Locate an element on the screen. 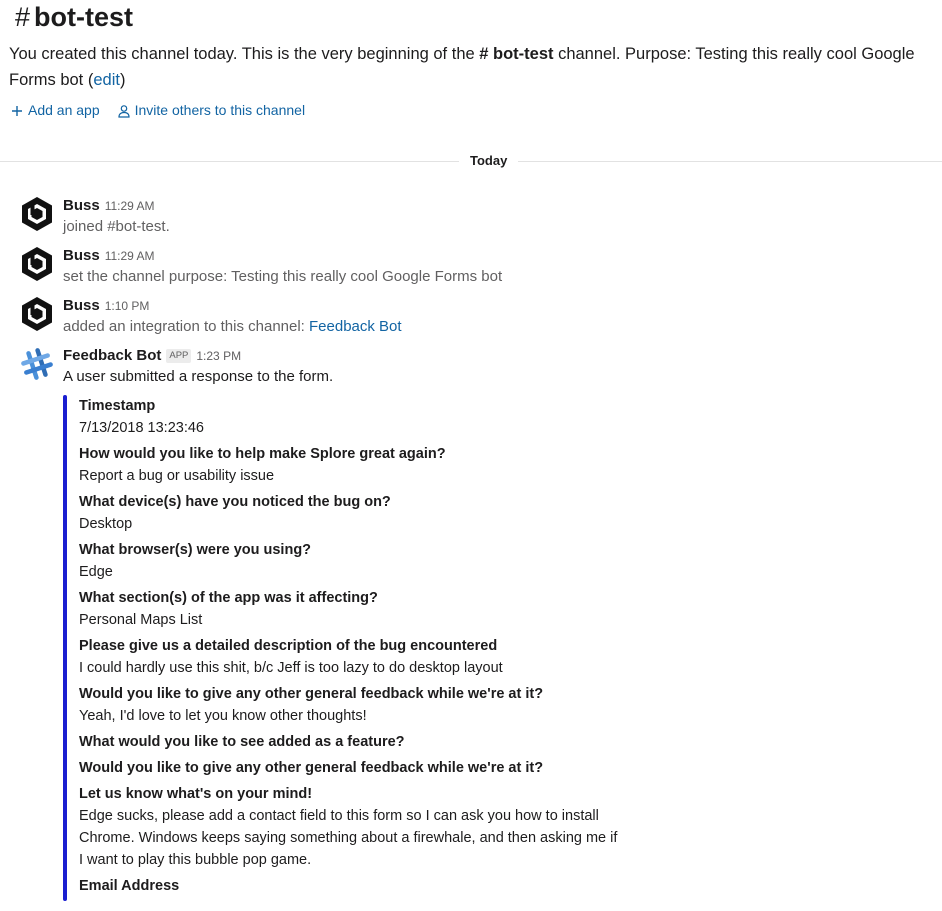 The height and width of the screenshot is (911, 942). message-timestamp: 1:23 PM is located at coordinates (218, 356).